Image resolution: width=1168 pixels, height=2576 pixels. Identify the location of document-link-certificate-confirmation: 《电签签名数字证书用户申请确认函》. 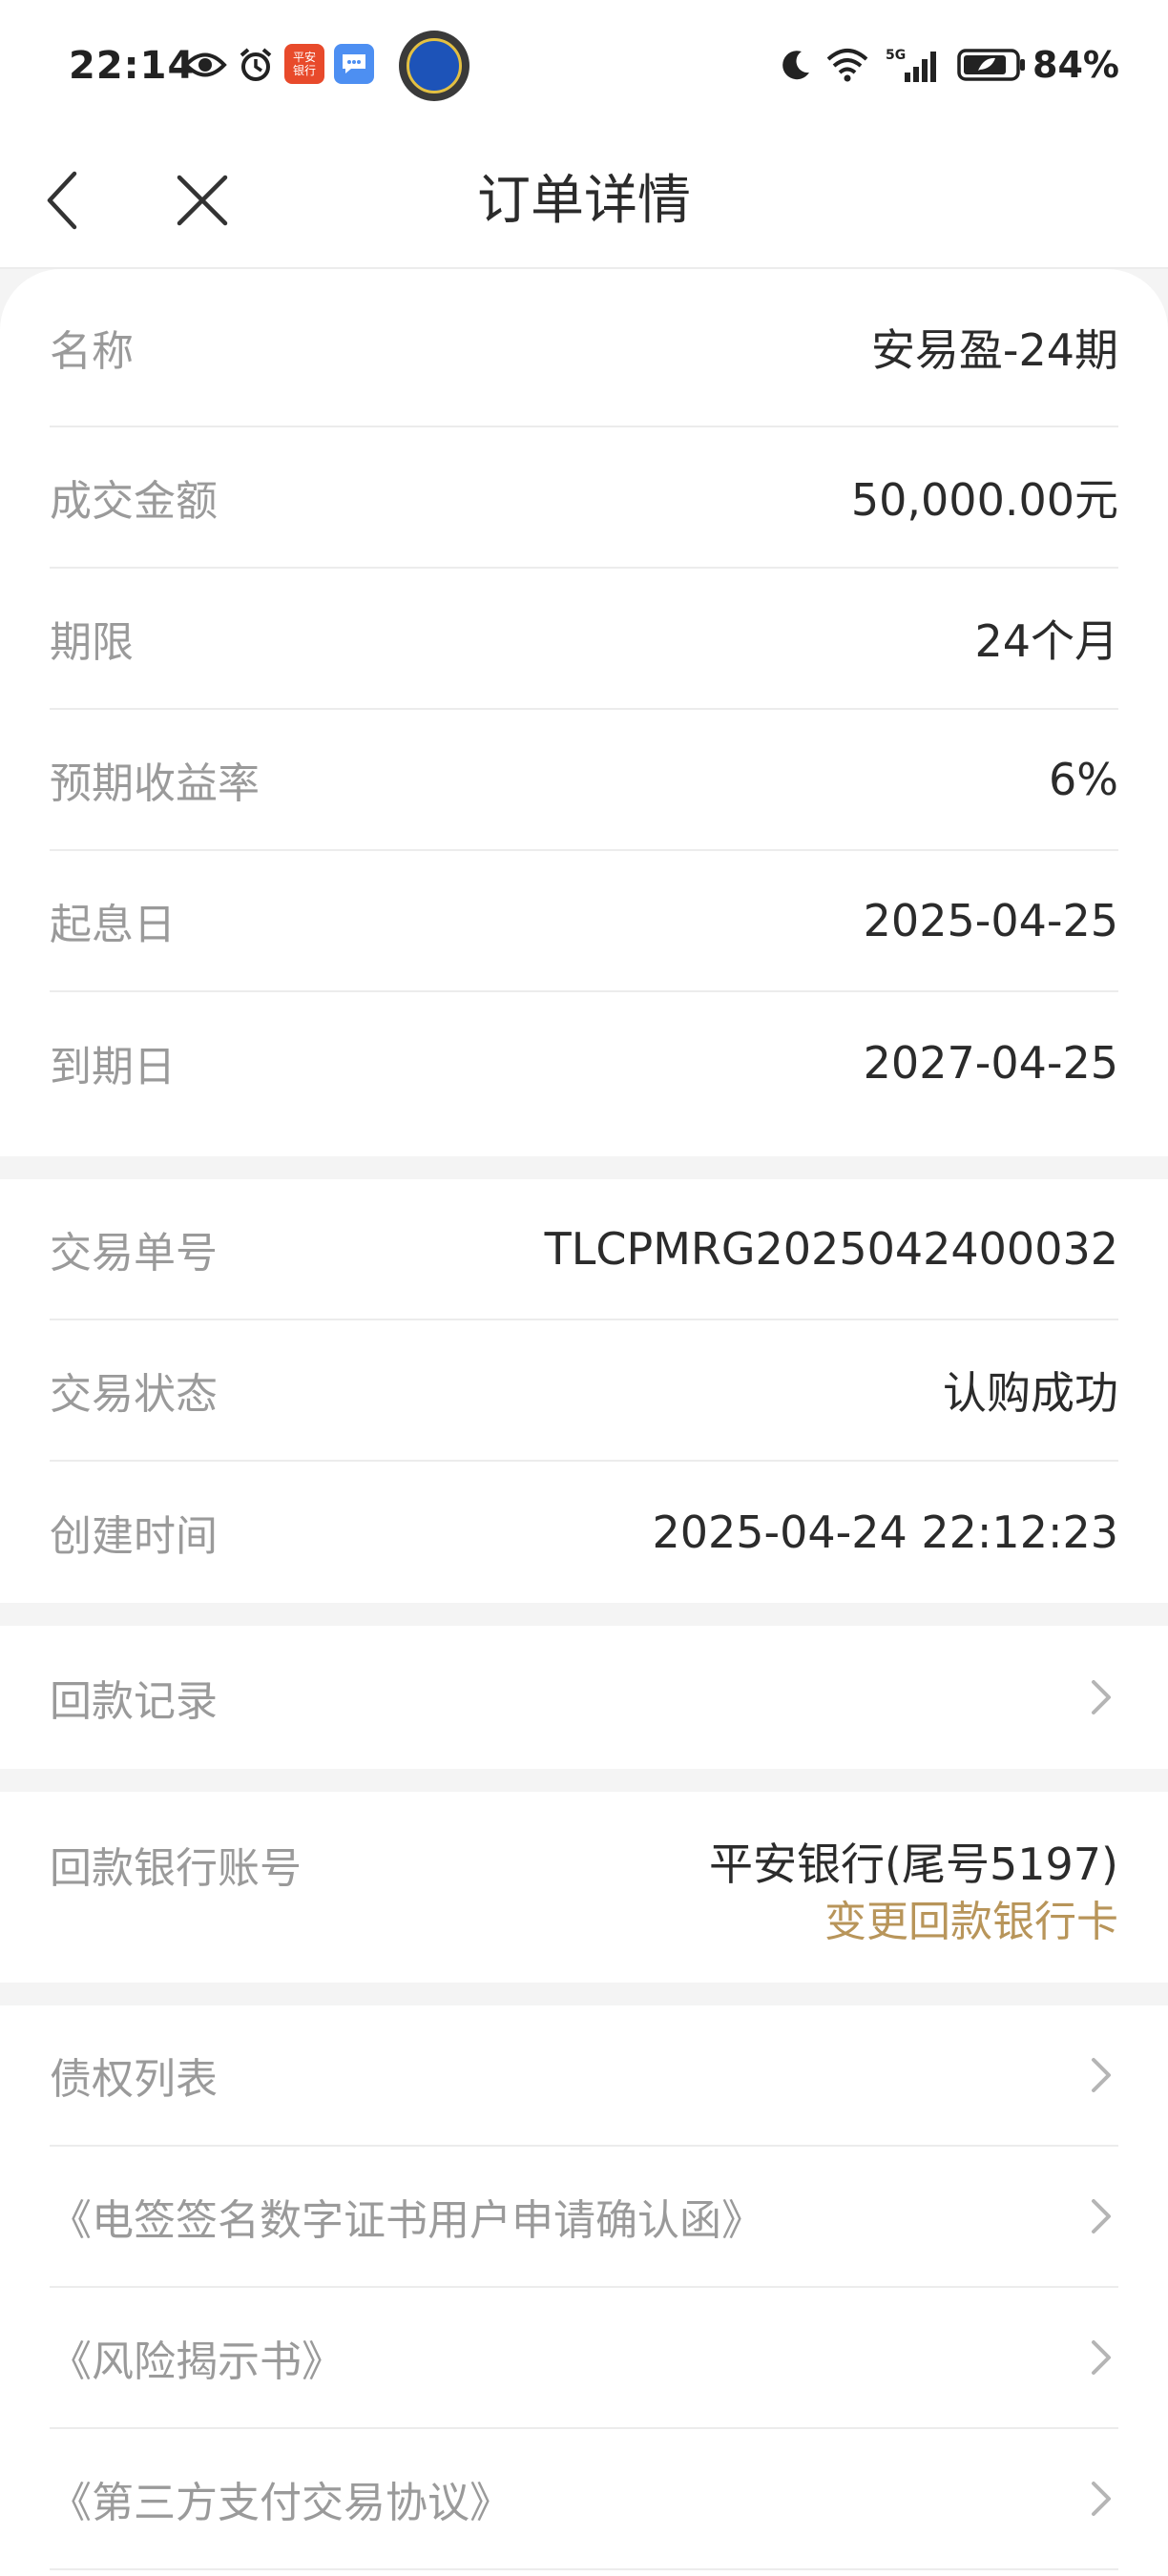
(584, 2217).